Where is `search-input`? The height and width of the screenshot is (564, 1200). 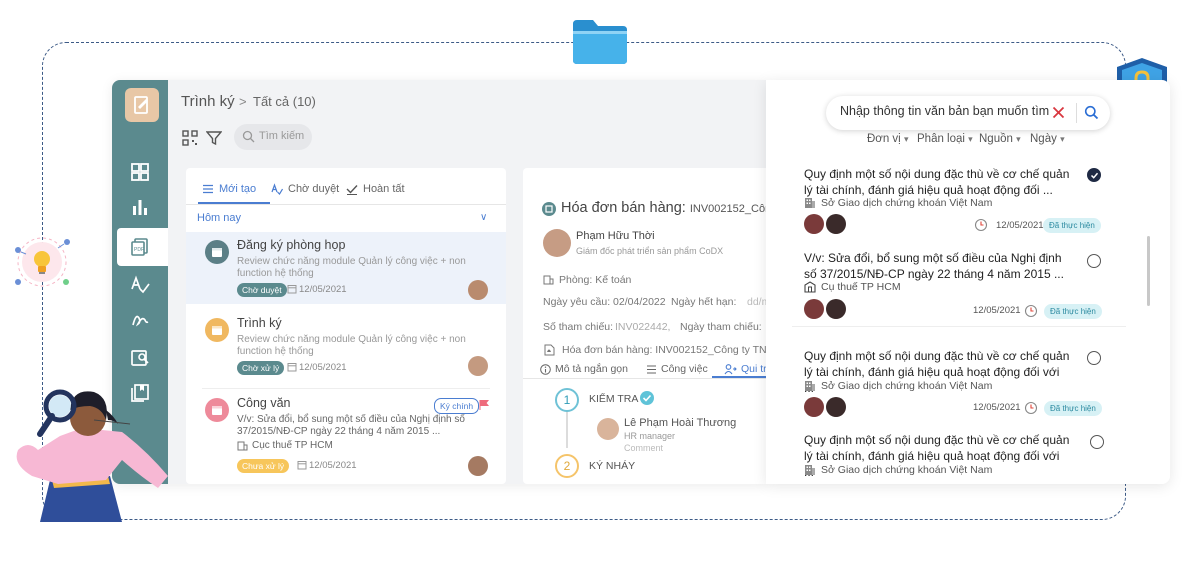
search-input is located at coordinates (947, 111).